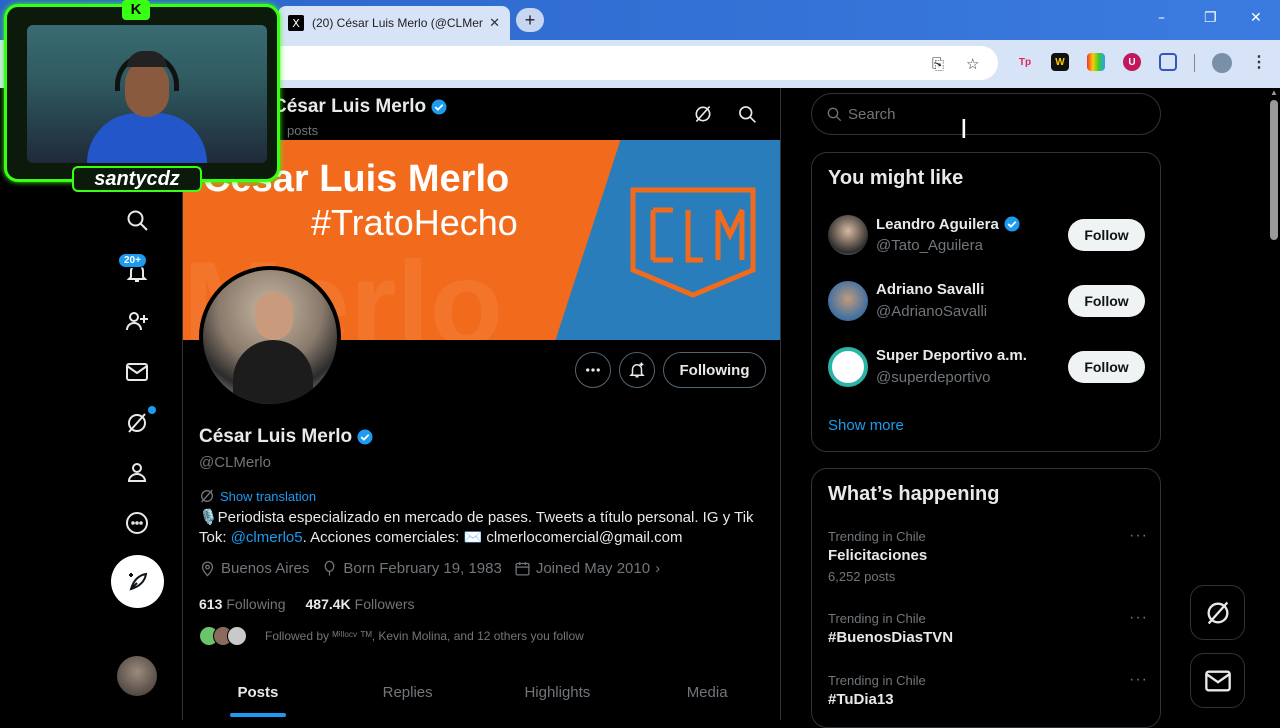 Image resolution: width=1280 pixels, height=728 pixels. I want to click on show-translation-link: Show translation, so click(257, 496).